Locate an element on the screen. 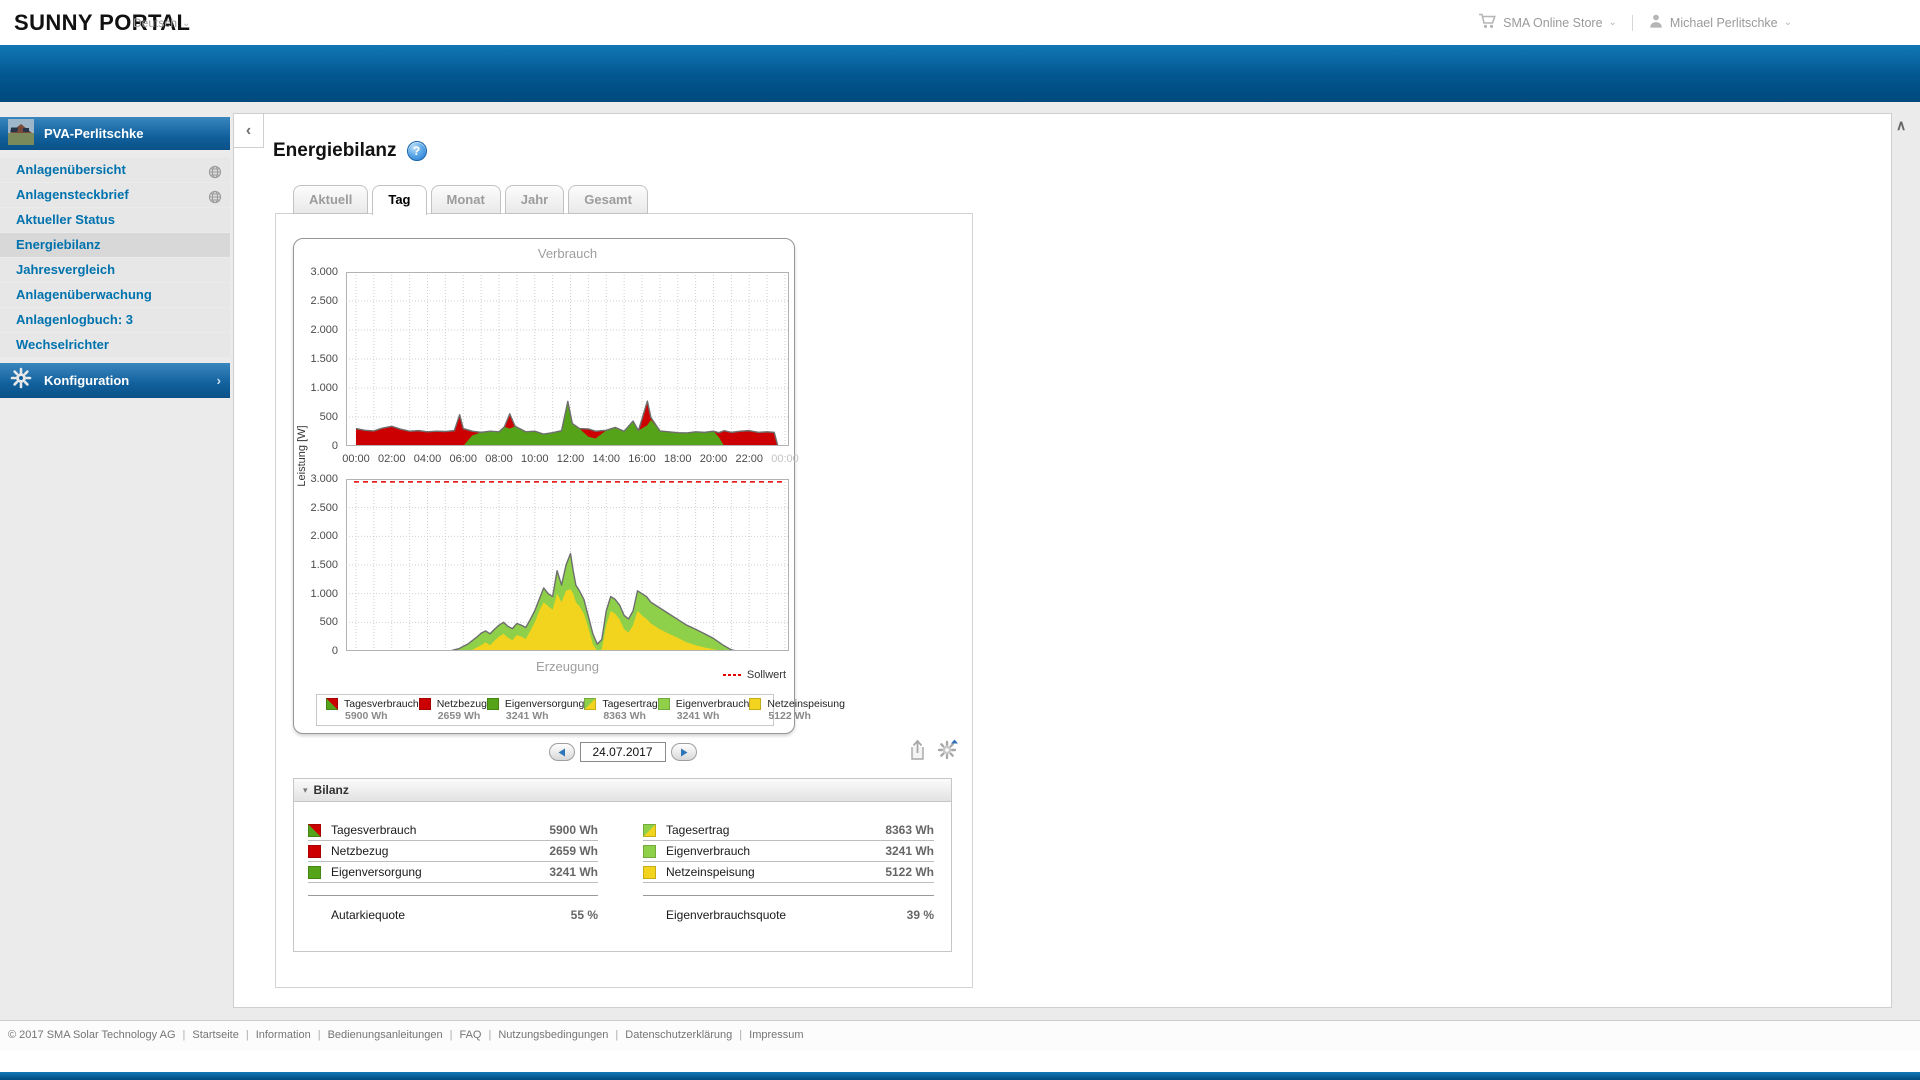 The image size is (1920, 1080). sidebar-item-anlagen-berwachung: Anlagenüberwachung is located at coordinates (115, 295).